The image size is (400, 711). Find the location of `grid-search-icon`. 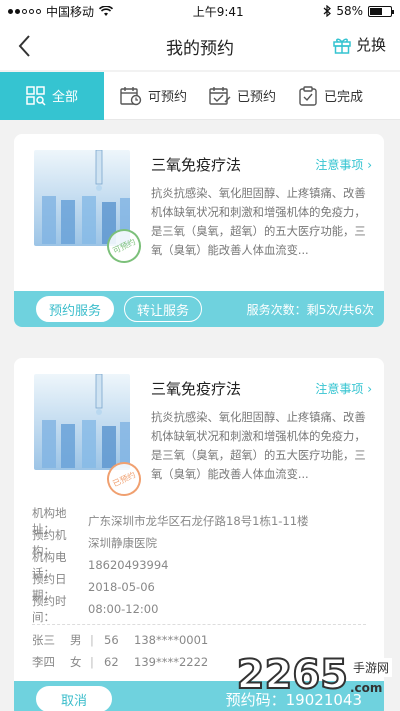

grid-search-icon is located at coordinates (36, 95).